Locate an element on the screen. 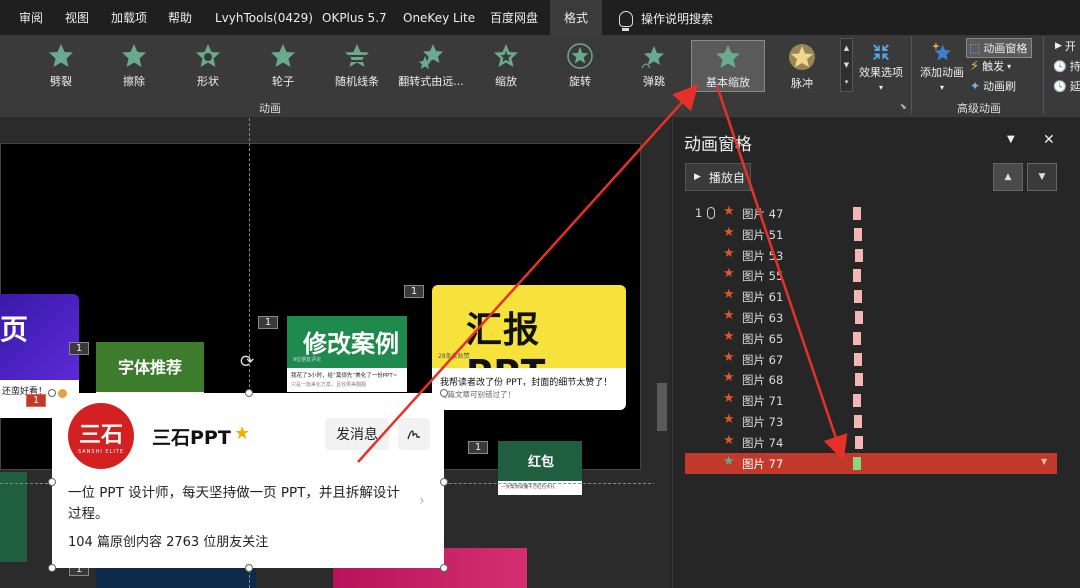  tab-addins: 加载项 is located at coordinates (129, 18).